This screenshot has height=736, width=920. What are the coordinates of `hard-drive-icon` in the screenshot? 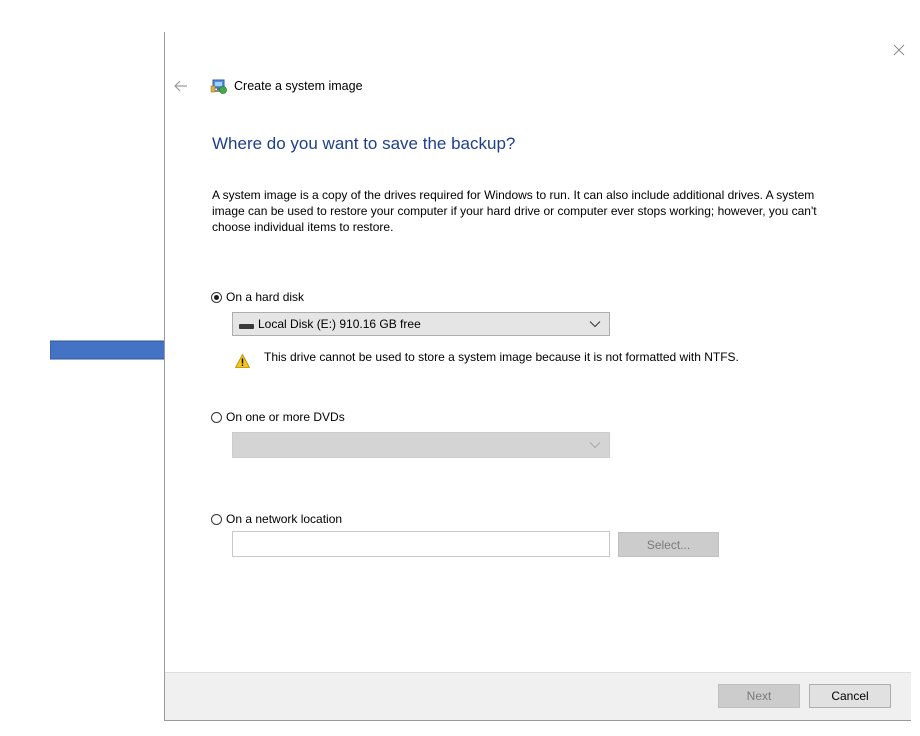 It's located at (246, 326).